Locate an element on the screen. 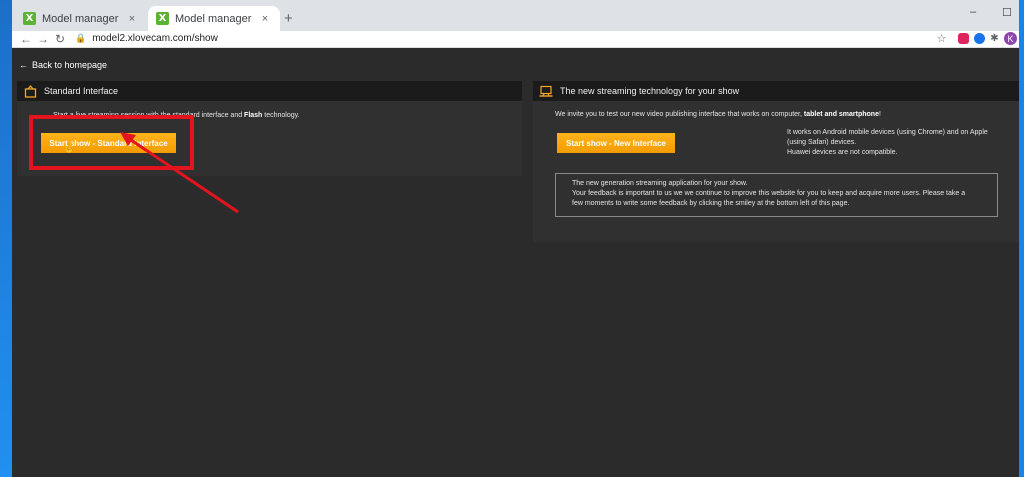  profile-avatar: K is located at coordinates (1010, 38).